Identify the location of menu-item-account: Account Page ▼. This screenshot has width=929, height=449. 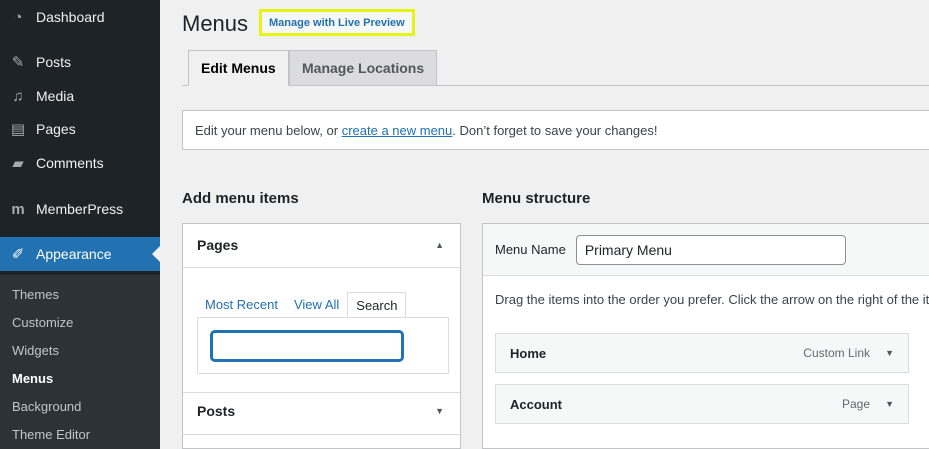
(702, 404).